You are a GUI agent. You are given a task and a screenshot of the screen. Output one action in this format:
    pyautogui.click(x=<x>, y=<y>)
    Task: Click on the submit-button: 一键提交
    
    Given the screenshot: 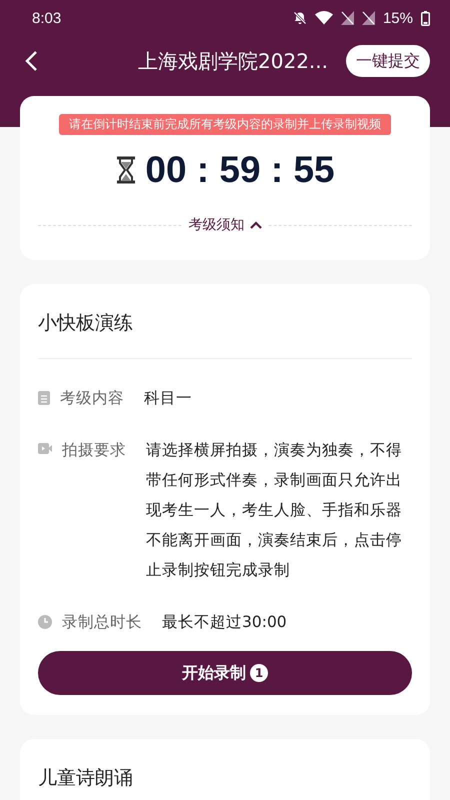 What is the action you would take?
    pyautogui.click(x=388, y=61)
    